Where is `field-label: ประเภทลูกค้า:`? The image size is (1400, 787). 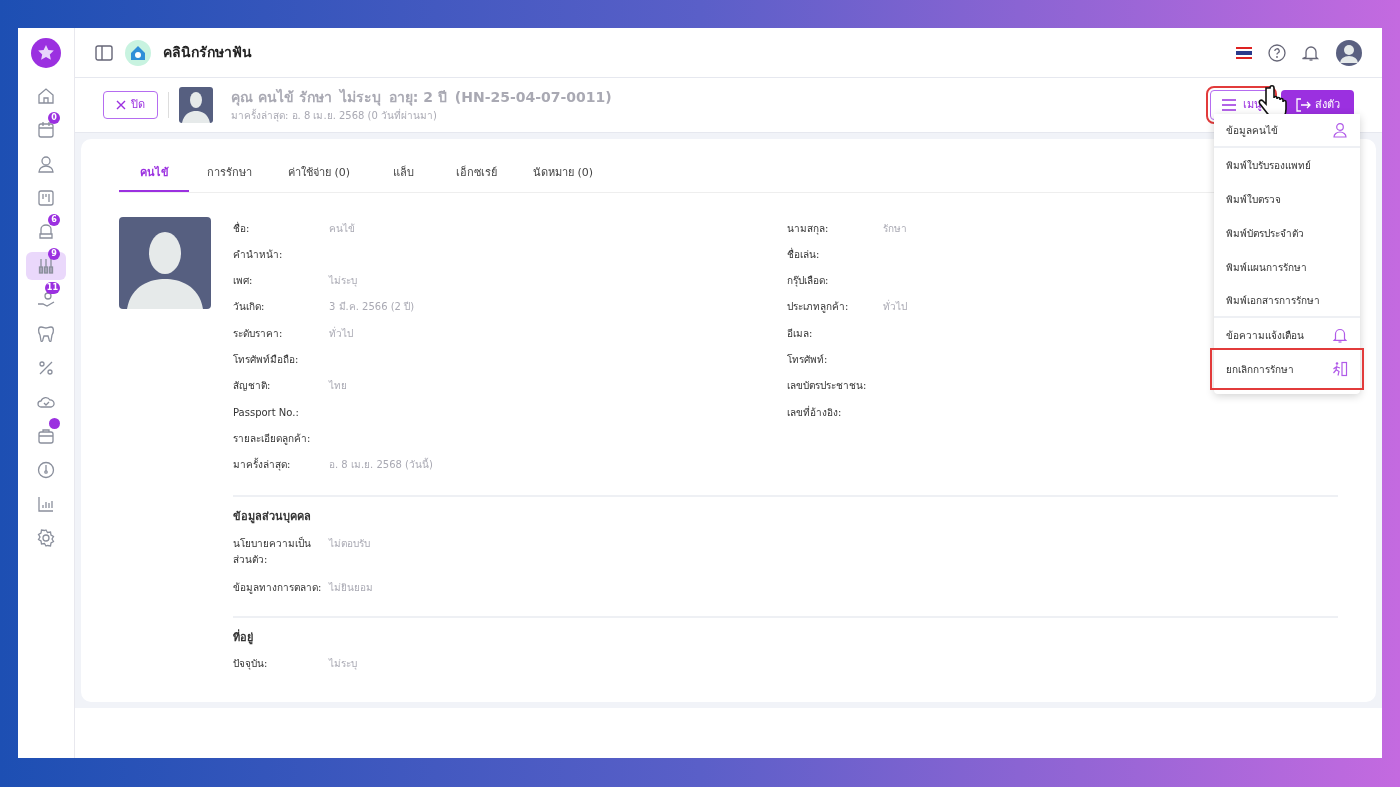 field-label: ประเภทลูกค้า: is located at coordinates (818, 307).